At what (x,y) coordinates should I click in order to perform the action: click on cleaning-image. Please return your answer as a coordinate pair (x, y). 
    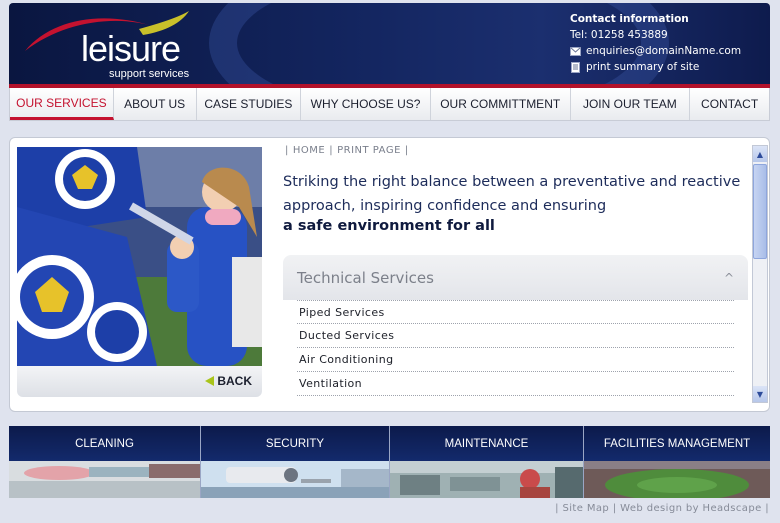
    Looking at the image, I should click on (104, 479).